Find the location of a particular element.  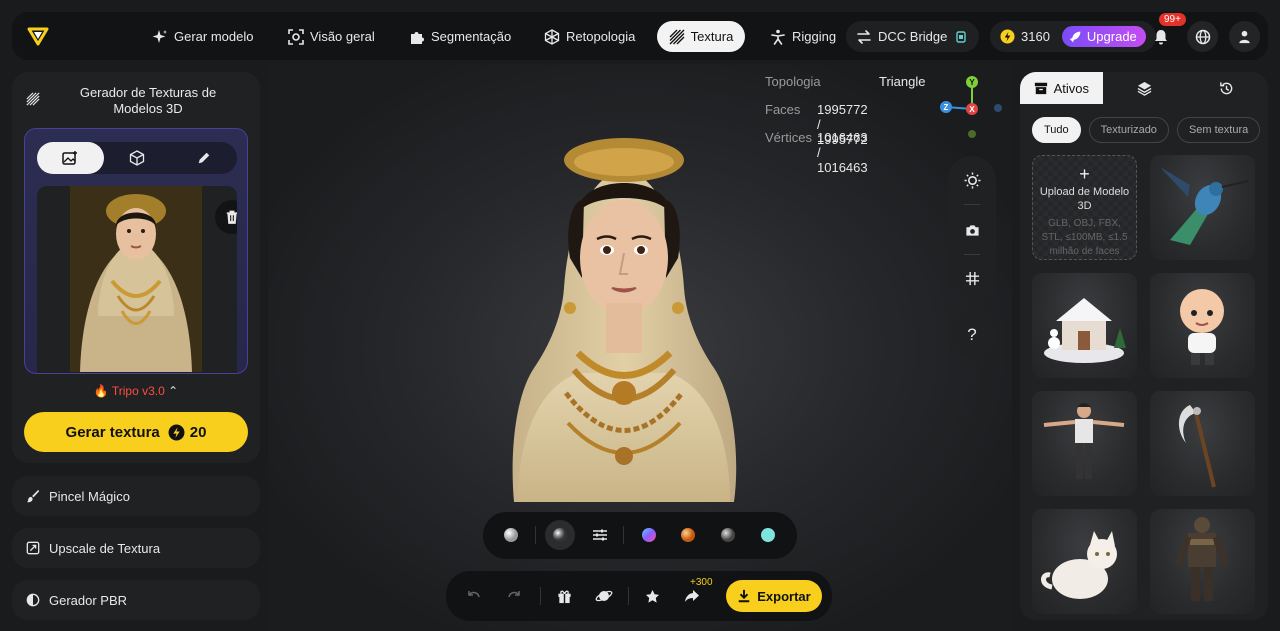

nav-gerar-modelo: Gerar modelo is located at coordinates (202, 36).